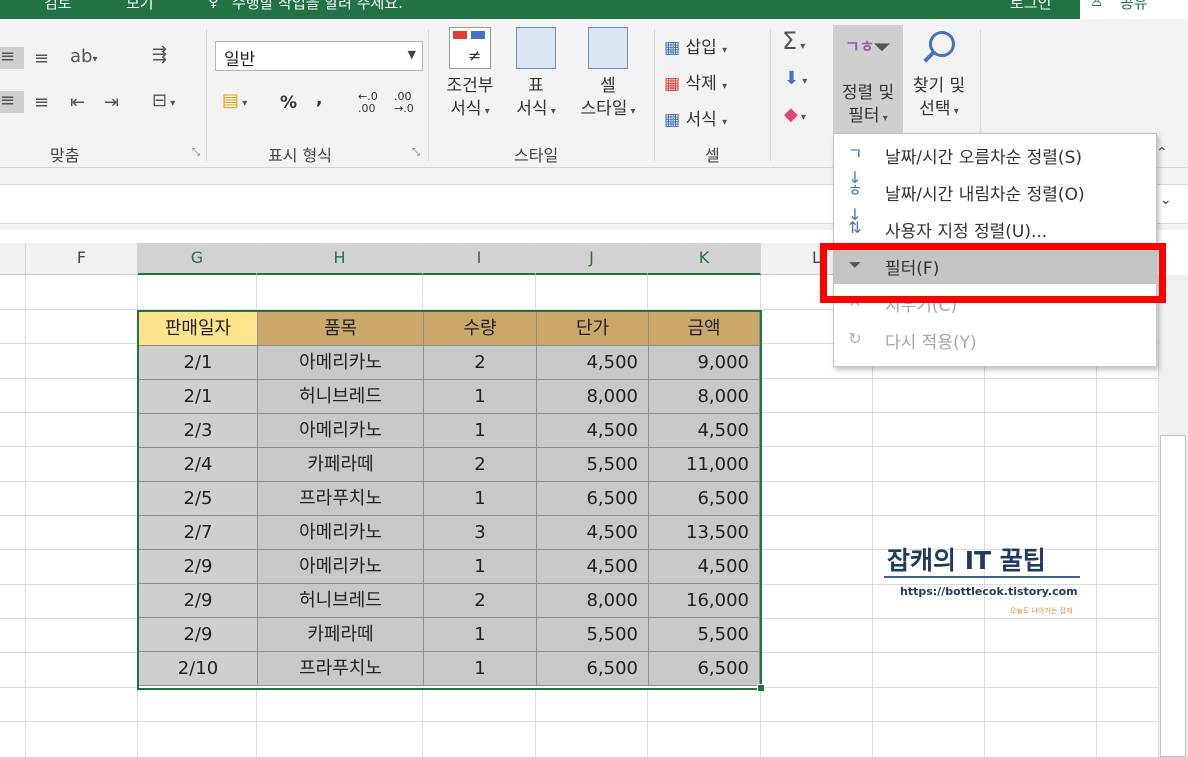 This screenshot has width=1188, height=757. Describe the element at coordinates (793, 43) in the screenshot. I see `autosum-icon: Σ ▾` at that location.